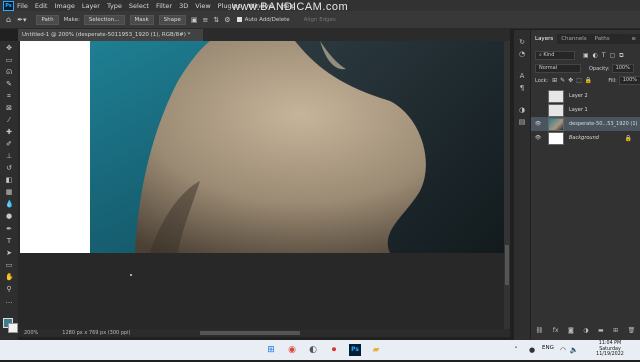  What do you see at coordinates (8, 19) in the screenshot?
I see `home-icon: ⌂` at bounding box center [8, 19].